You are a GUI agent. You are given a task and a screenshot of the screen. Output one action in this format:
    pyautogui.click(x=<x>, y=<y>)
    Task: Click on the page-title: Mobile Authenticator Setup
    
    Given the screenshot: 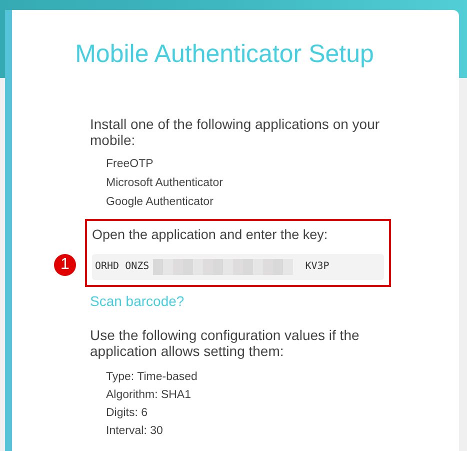 What is the action you would take?
    pyautogui.click(x=224, y=54)
    